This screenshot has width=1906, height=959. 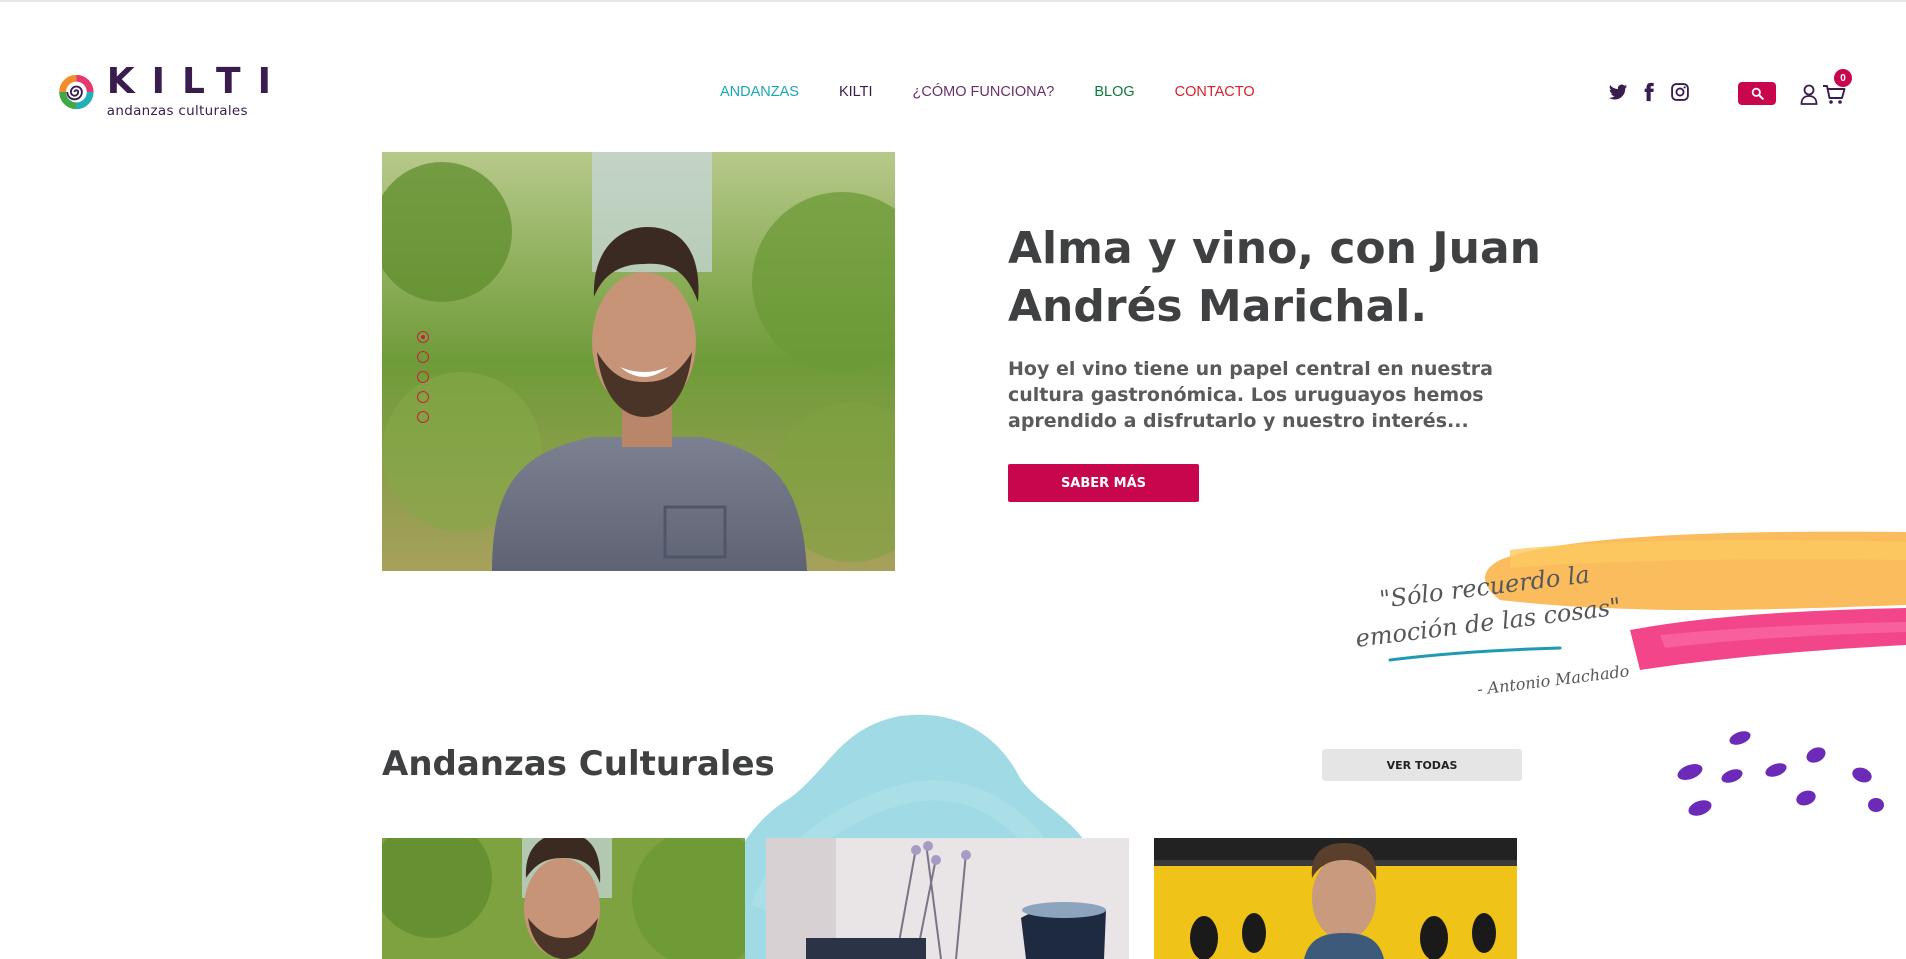 I want to click on nav-contacto: CONTACTO, so click(x=1215, y=92).